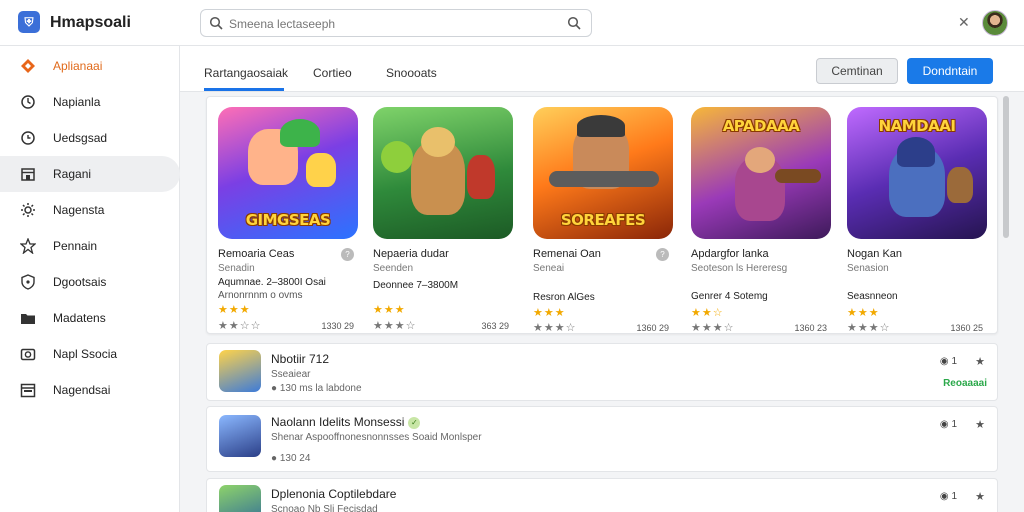 Image resolution: width=1024 pixels, height=512 pixels. Describe the element at coordinates (875, 254) in the screenshot. I see `app-title: Nogan Kan` at that location.